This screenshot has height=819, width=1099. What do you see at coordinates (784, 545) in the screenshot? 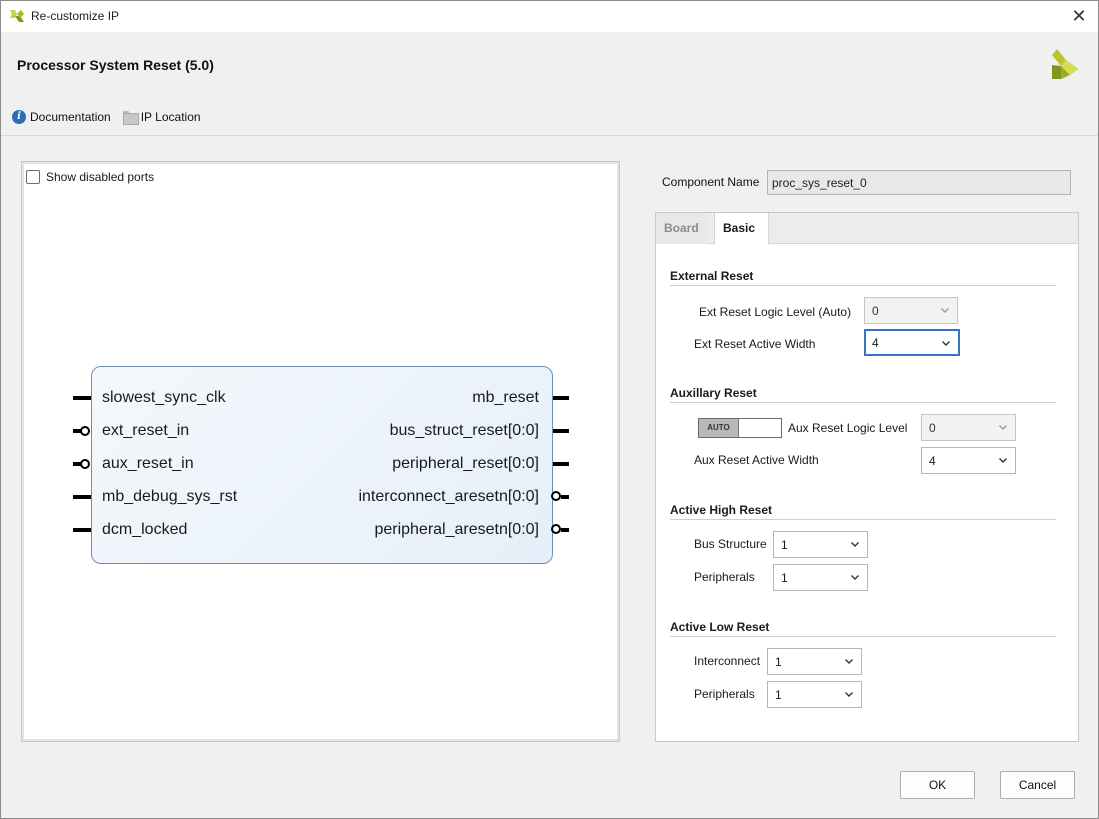
I see `active-high-bus-structure-value: 1` at bounding box center [784, 545].